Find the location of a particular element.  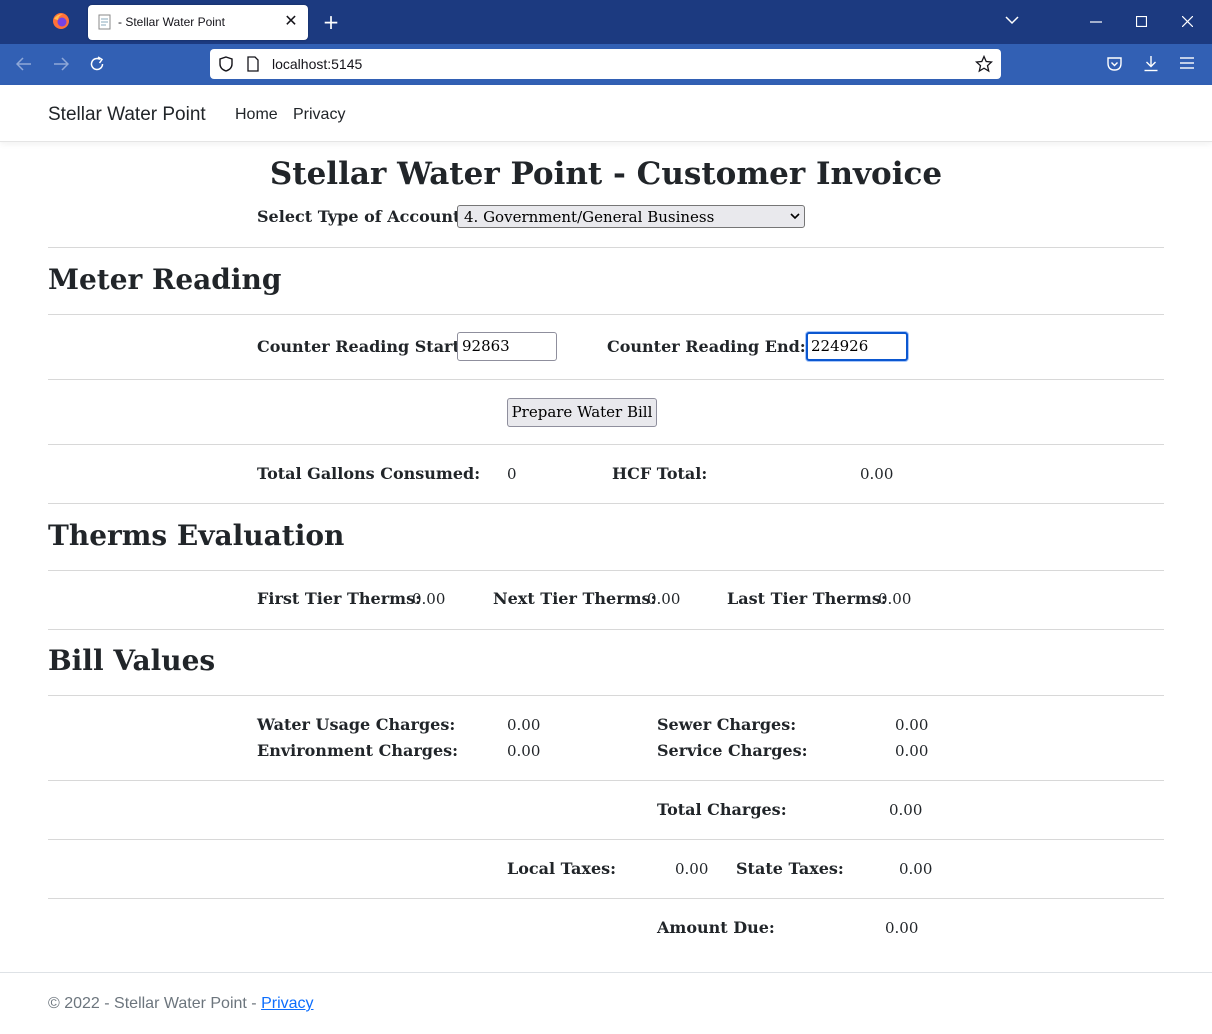

page-icon is located at coordinates (104, 22).